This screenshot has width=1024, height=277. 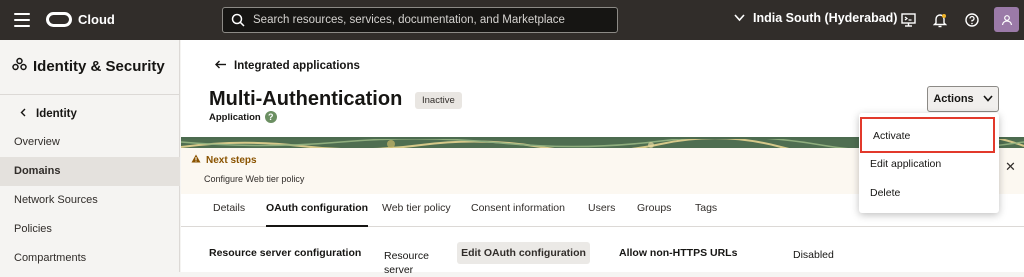 I want to click on tab-details: Details, so click(x=229, y=211).